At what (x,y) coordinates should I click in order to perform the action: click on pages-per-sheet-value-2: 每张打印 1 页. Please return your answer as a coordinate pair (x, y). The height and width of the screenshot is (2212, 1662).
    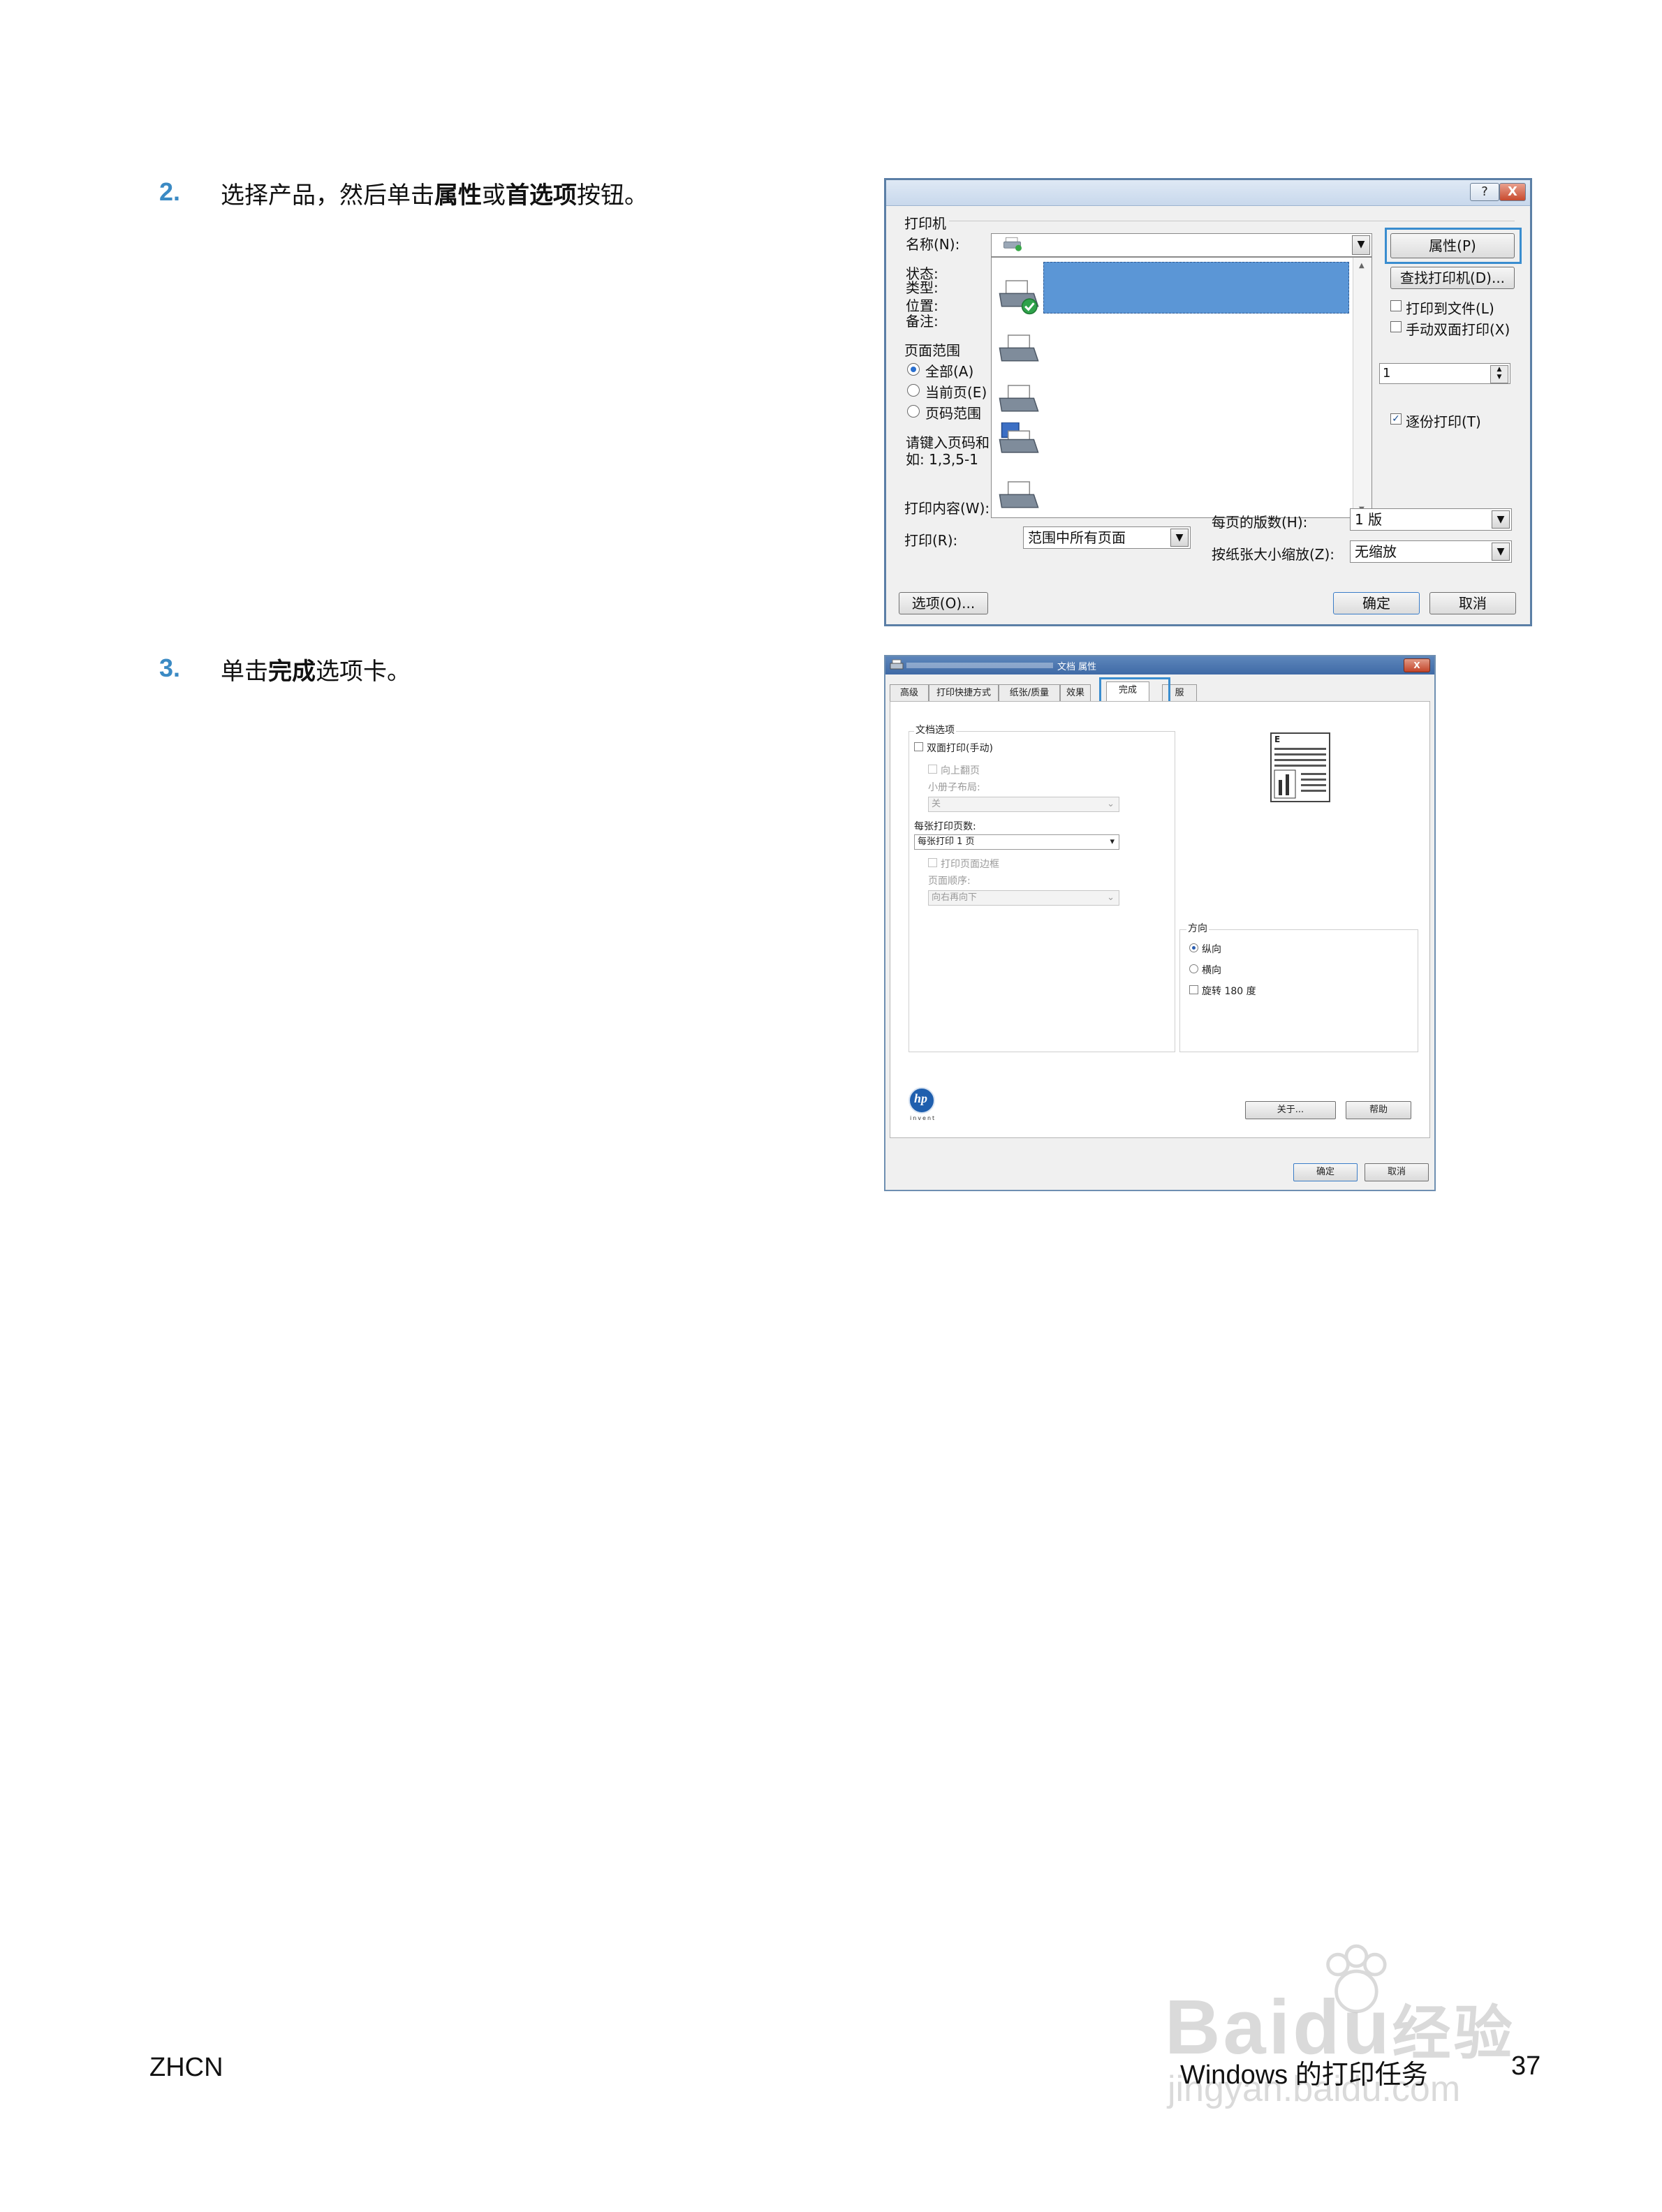
    Looking at the image, I should click on (946, 841).